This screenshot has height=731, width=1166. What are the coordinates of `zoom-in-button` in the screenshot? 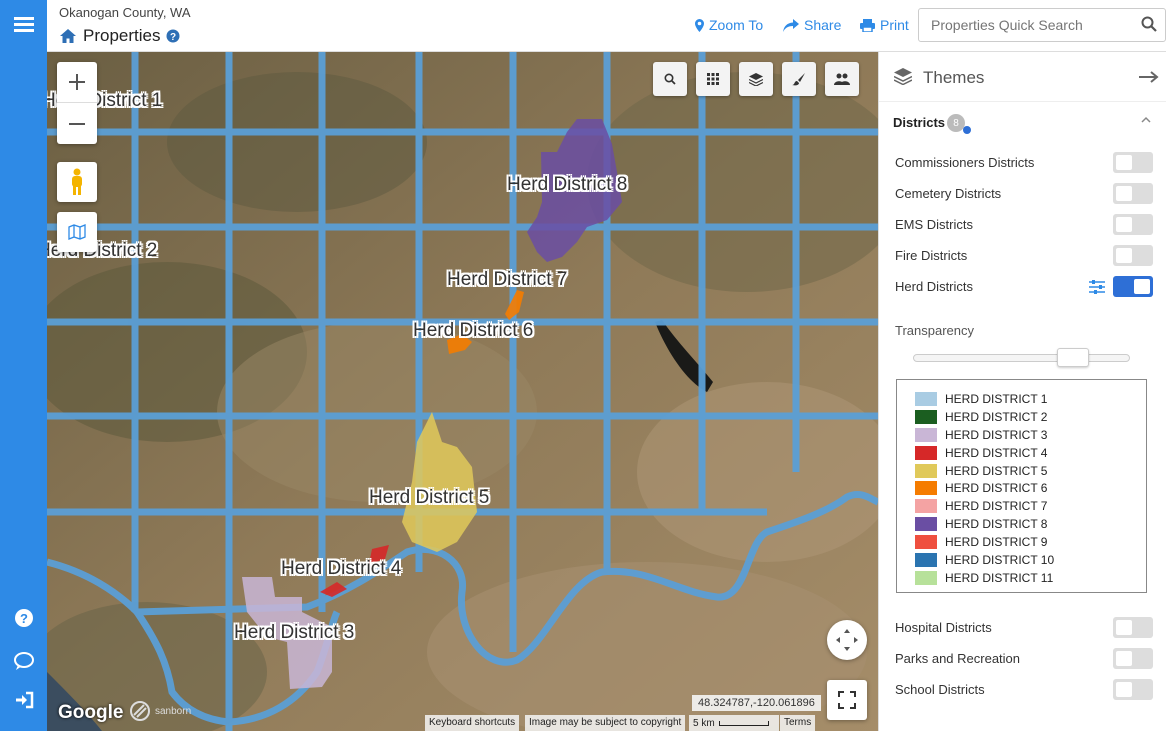 It's located at (77, 82).